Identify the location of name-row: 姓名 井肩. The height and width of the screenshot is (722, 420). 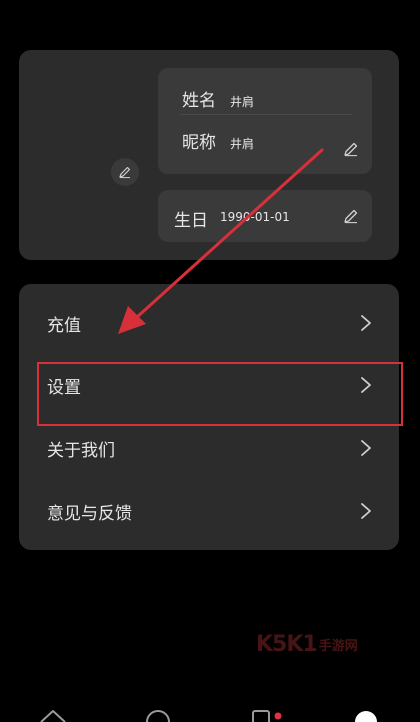
(218, 98).